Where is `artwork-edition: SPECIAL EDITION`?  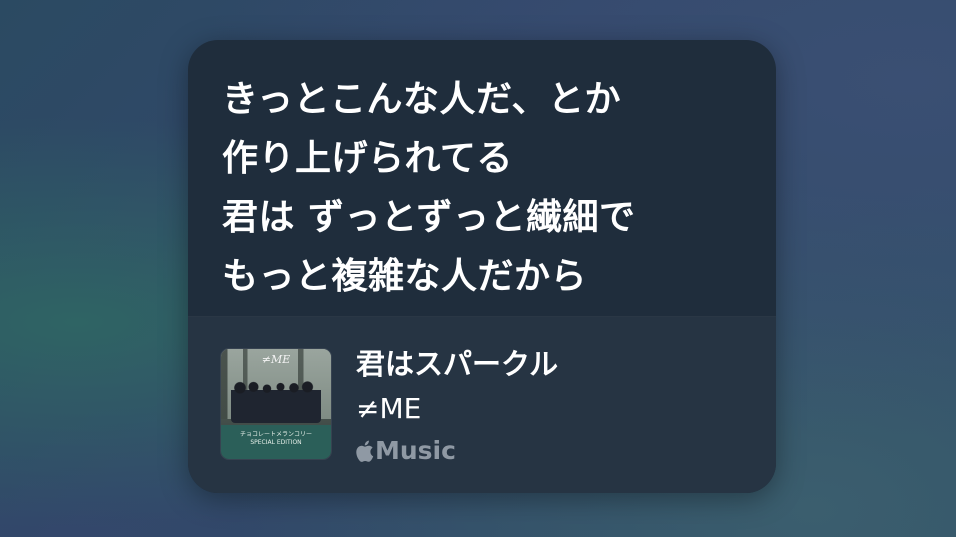 artwork-edition: SPECIAL EDITION is located at coordinates (276, 442).